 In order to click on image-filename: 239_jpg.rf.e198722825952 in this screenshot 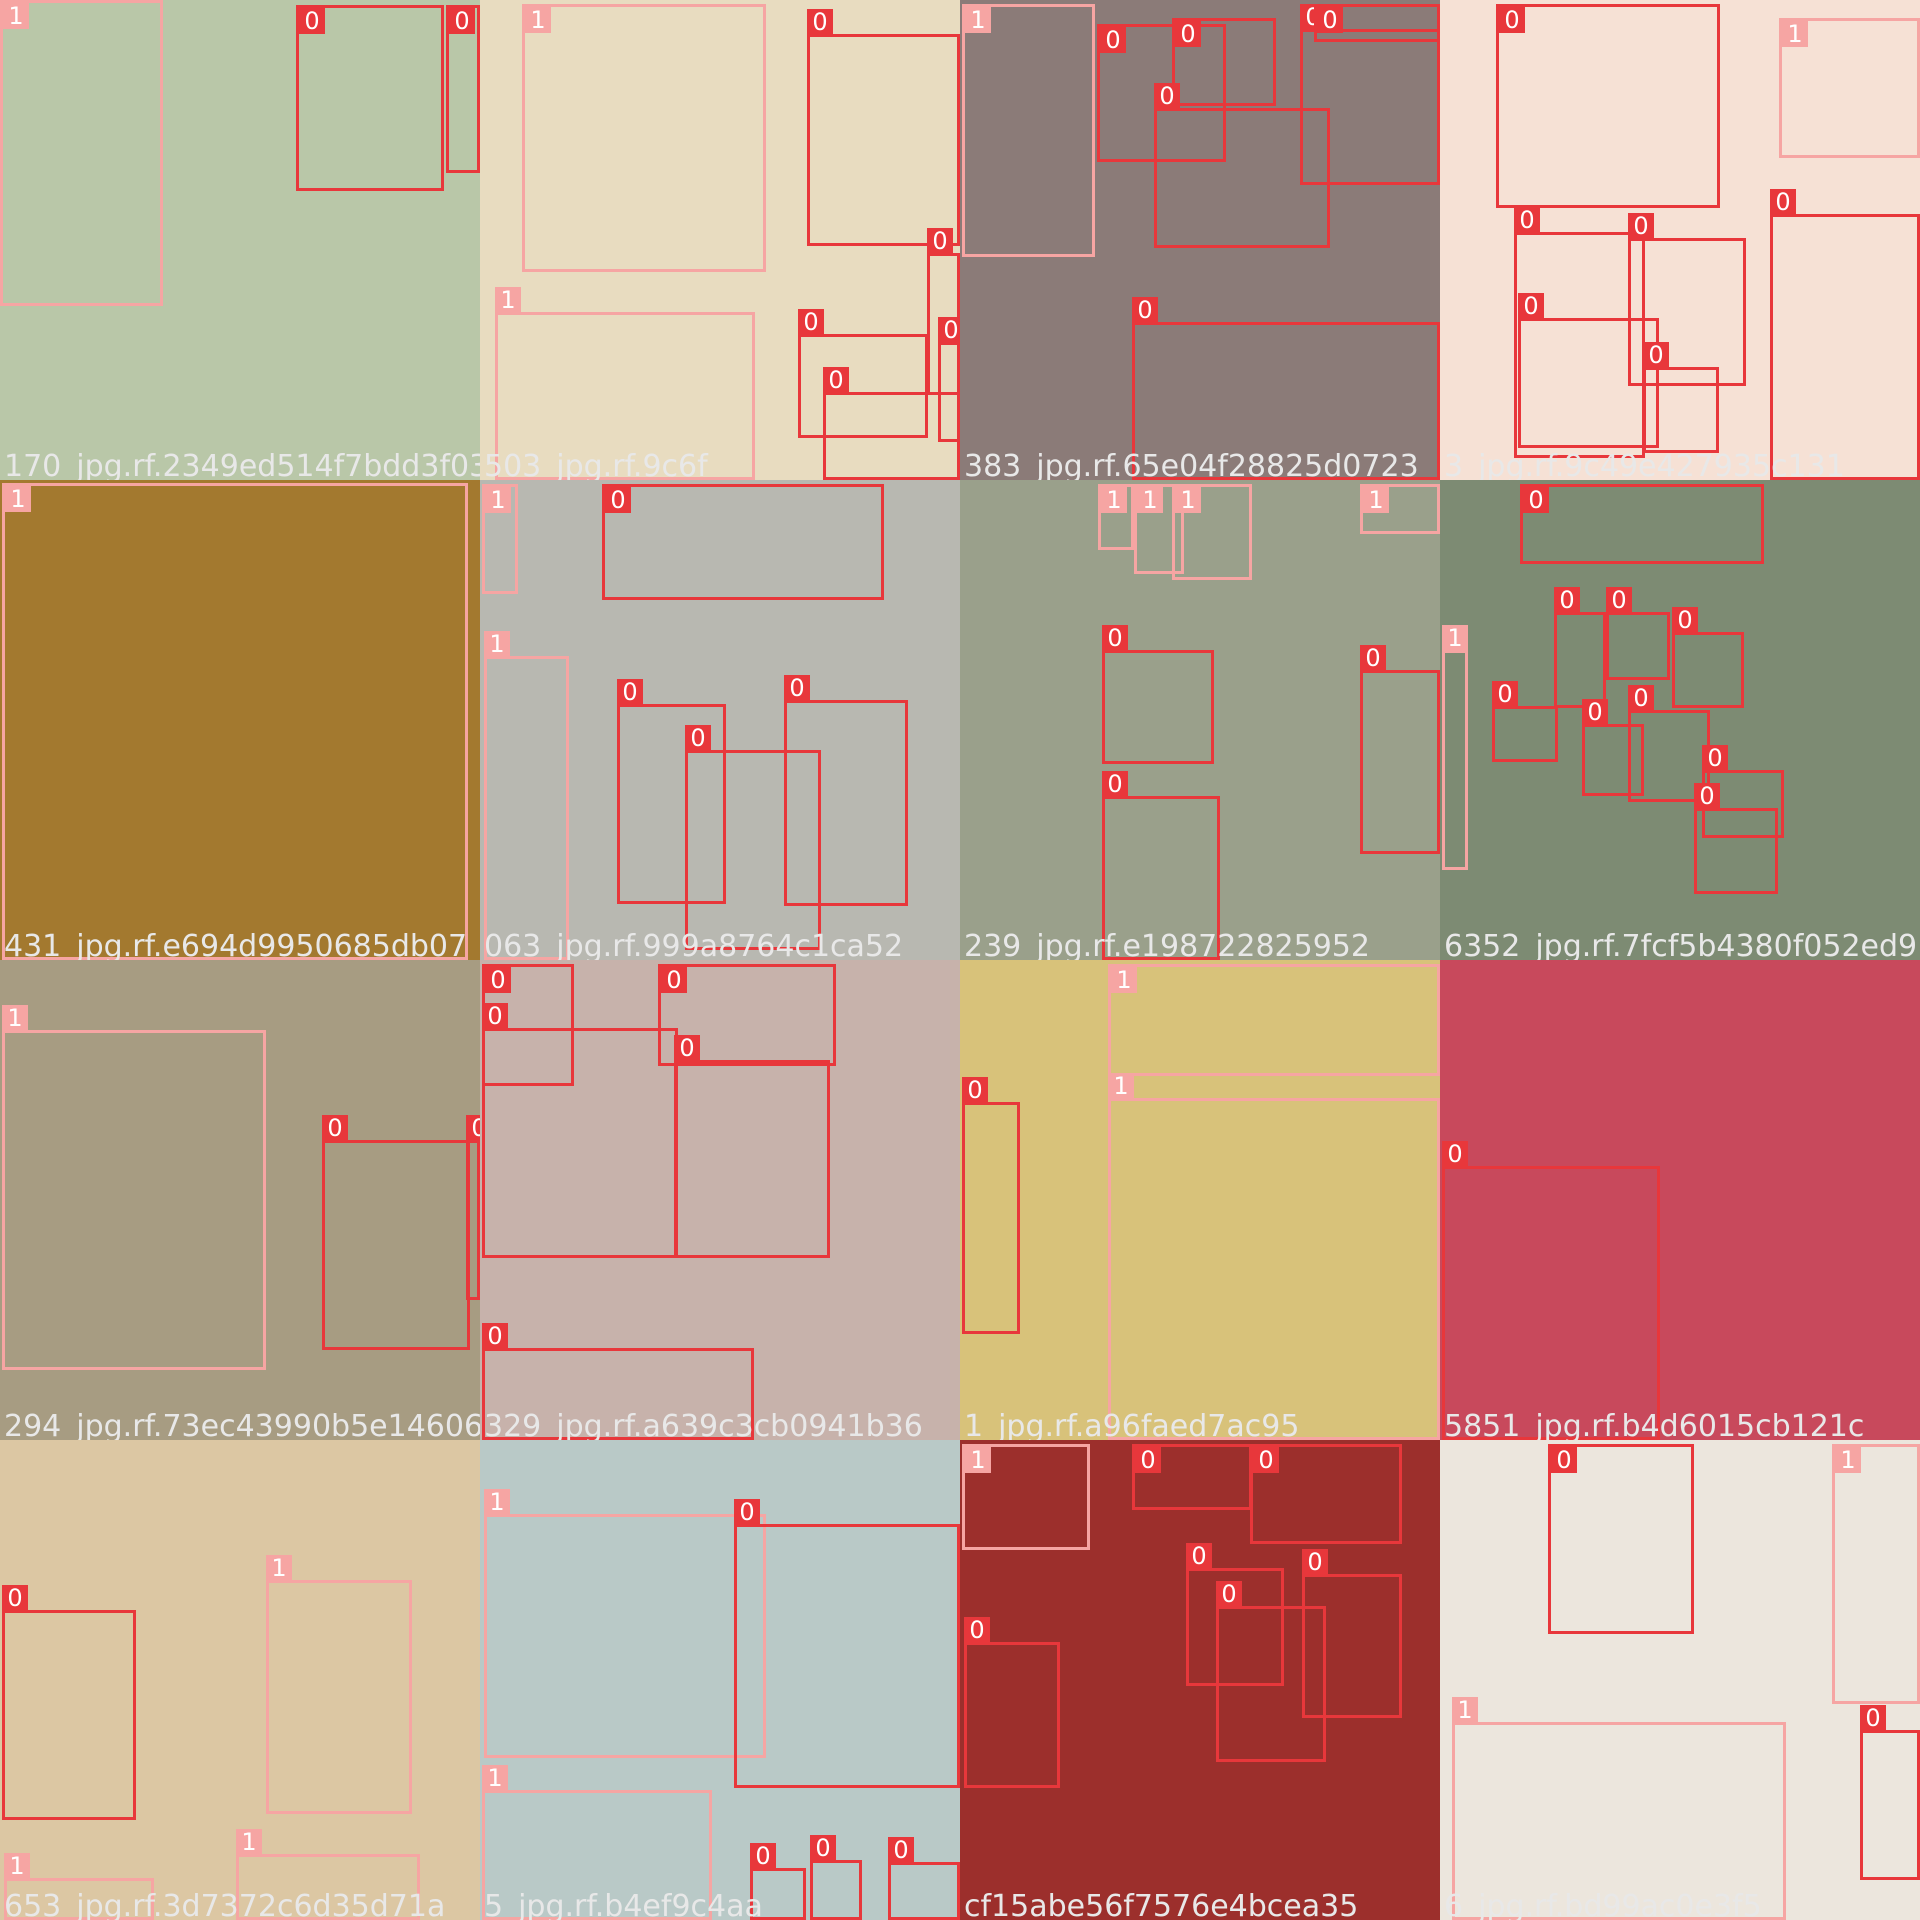, I will do `click(1167, 944)`.